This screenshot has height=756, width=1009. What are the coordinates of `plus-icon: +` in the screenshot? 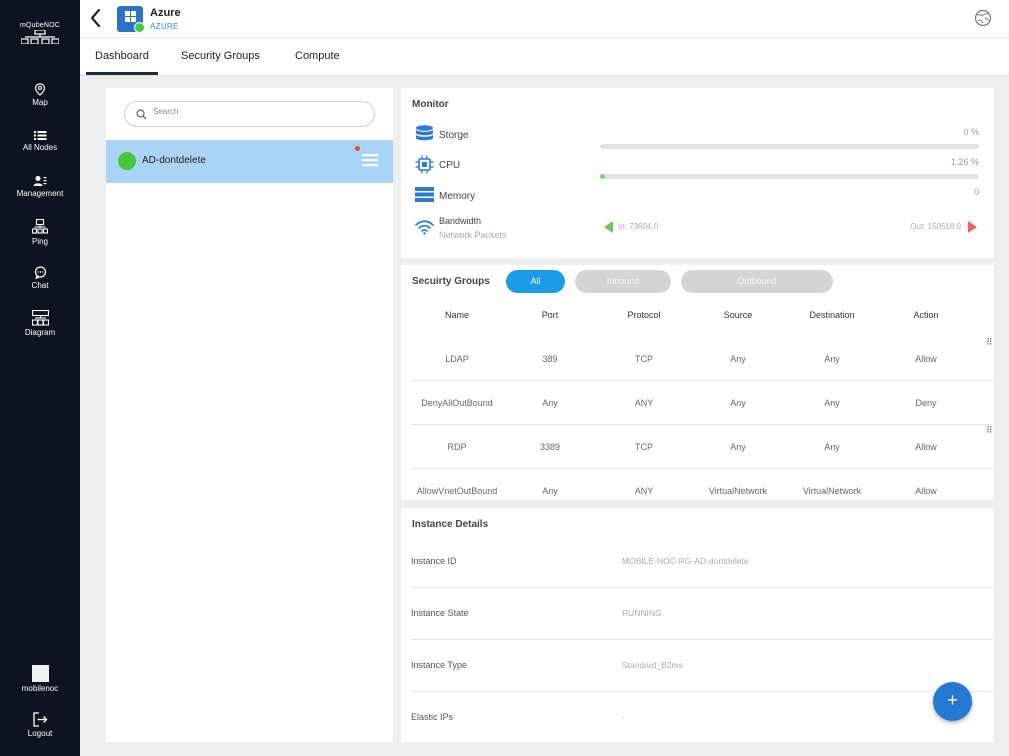 It's located at (952, 700).